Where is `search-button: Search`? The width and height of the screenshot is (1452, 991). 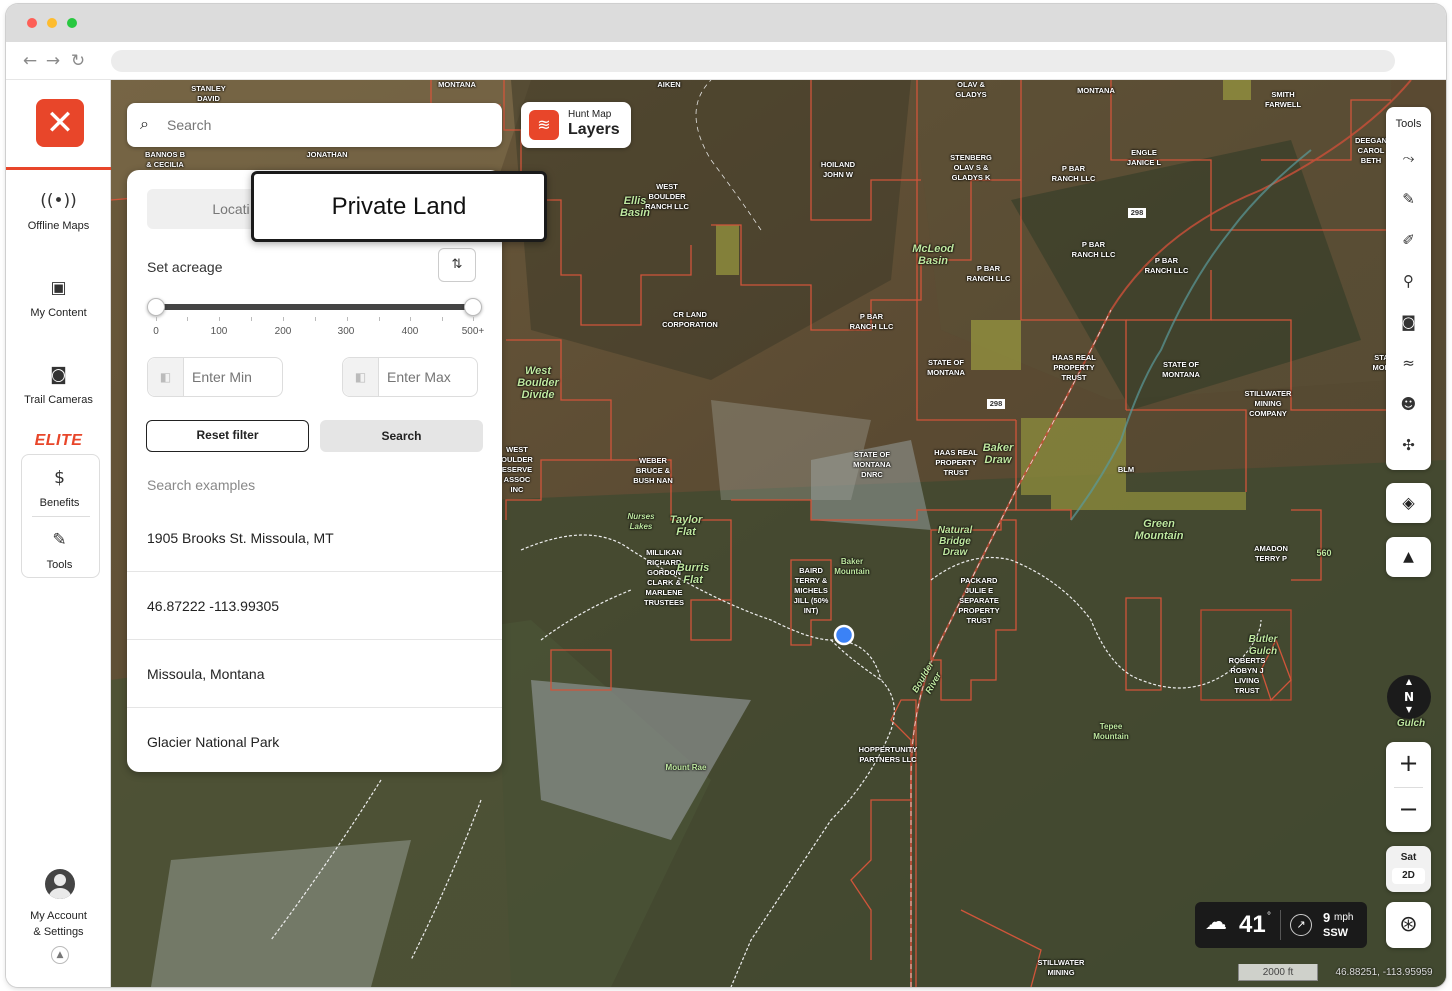
search-button: Search is located at coordinates (401, 436).